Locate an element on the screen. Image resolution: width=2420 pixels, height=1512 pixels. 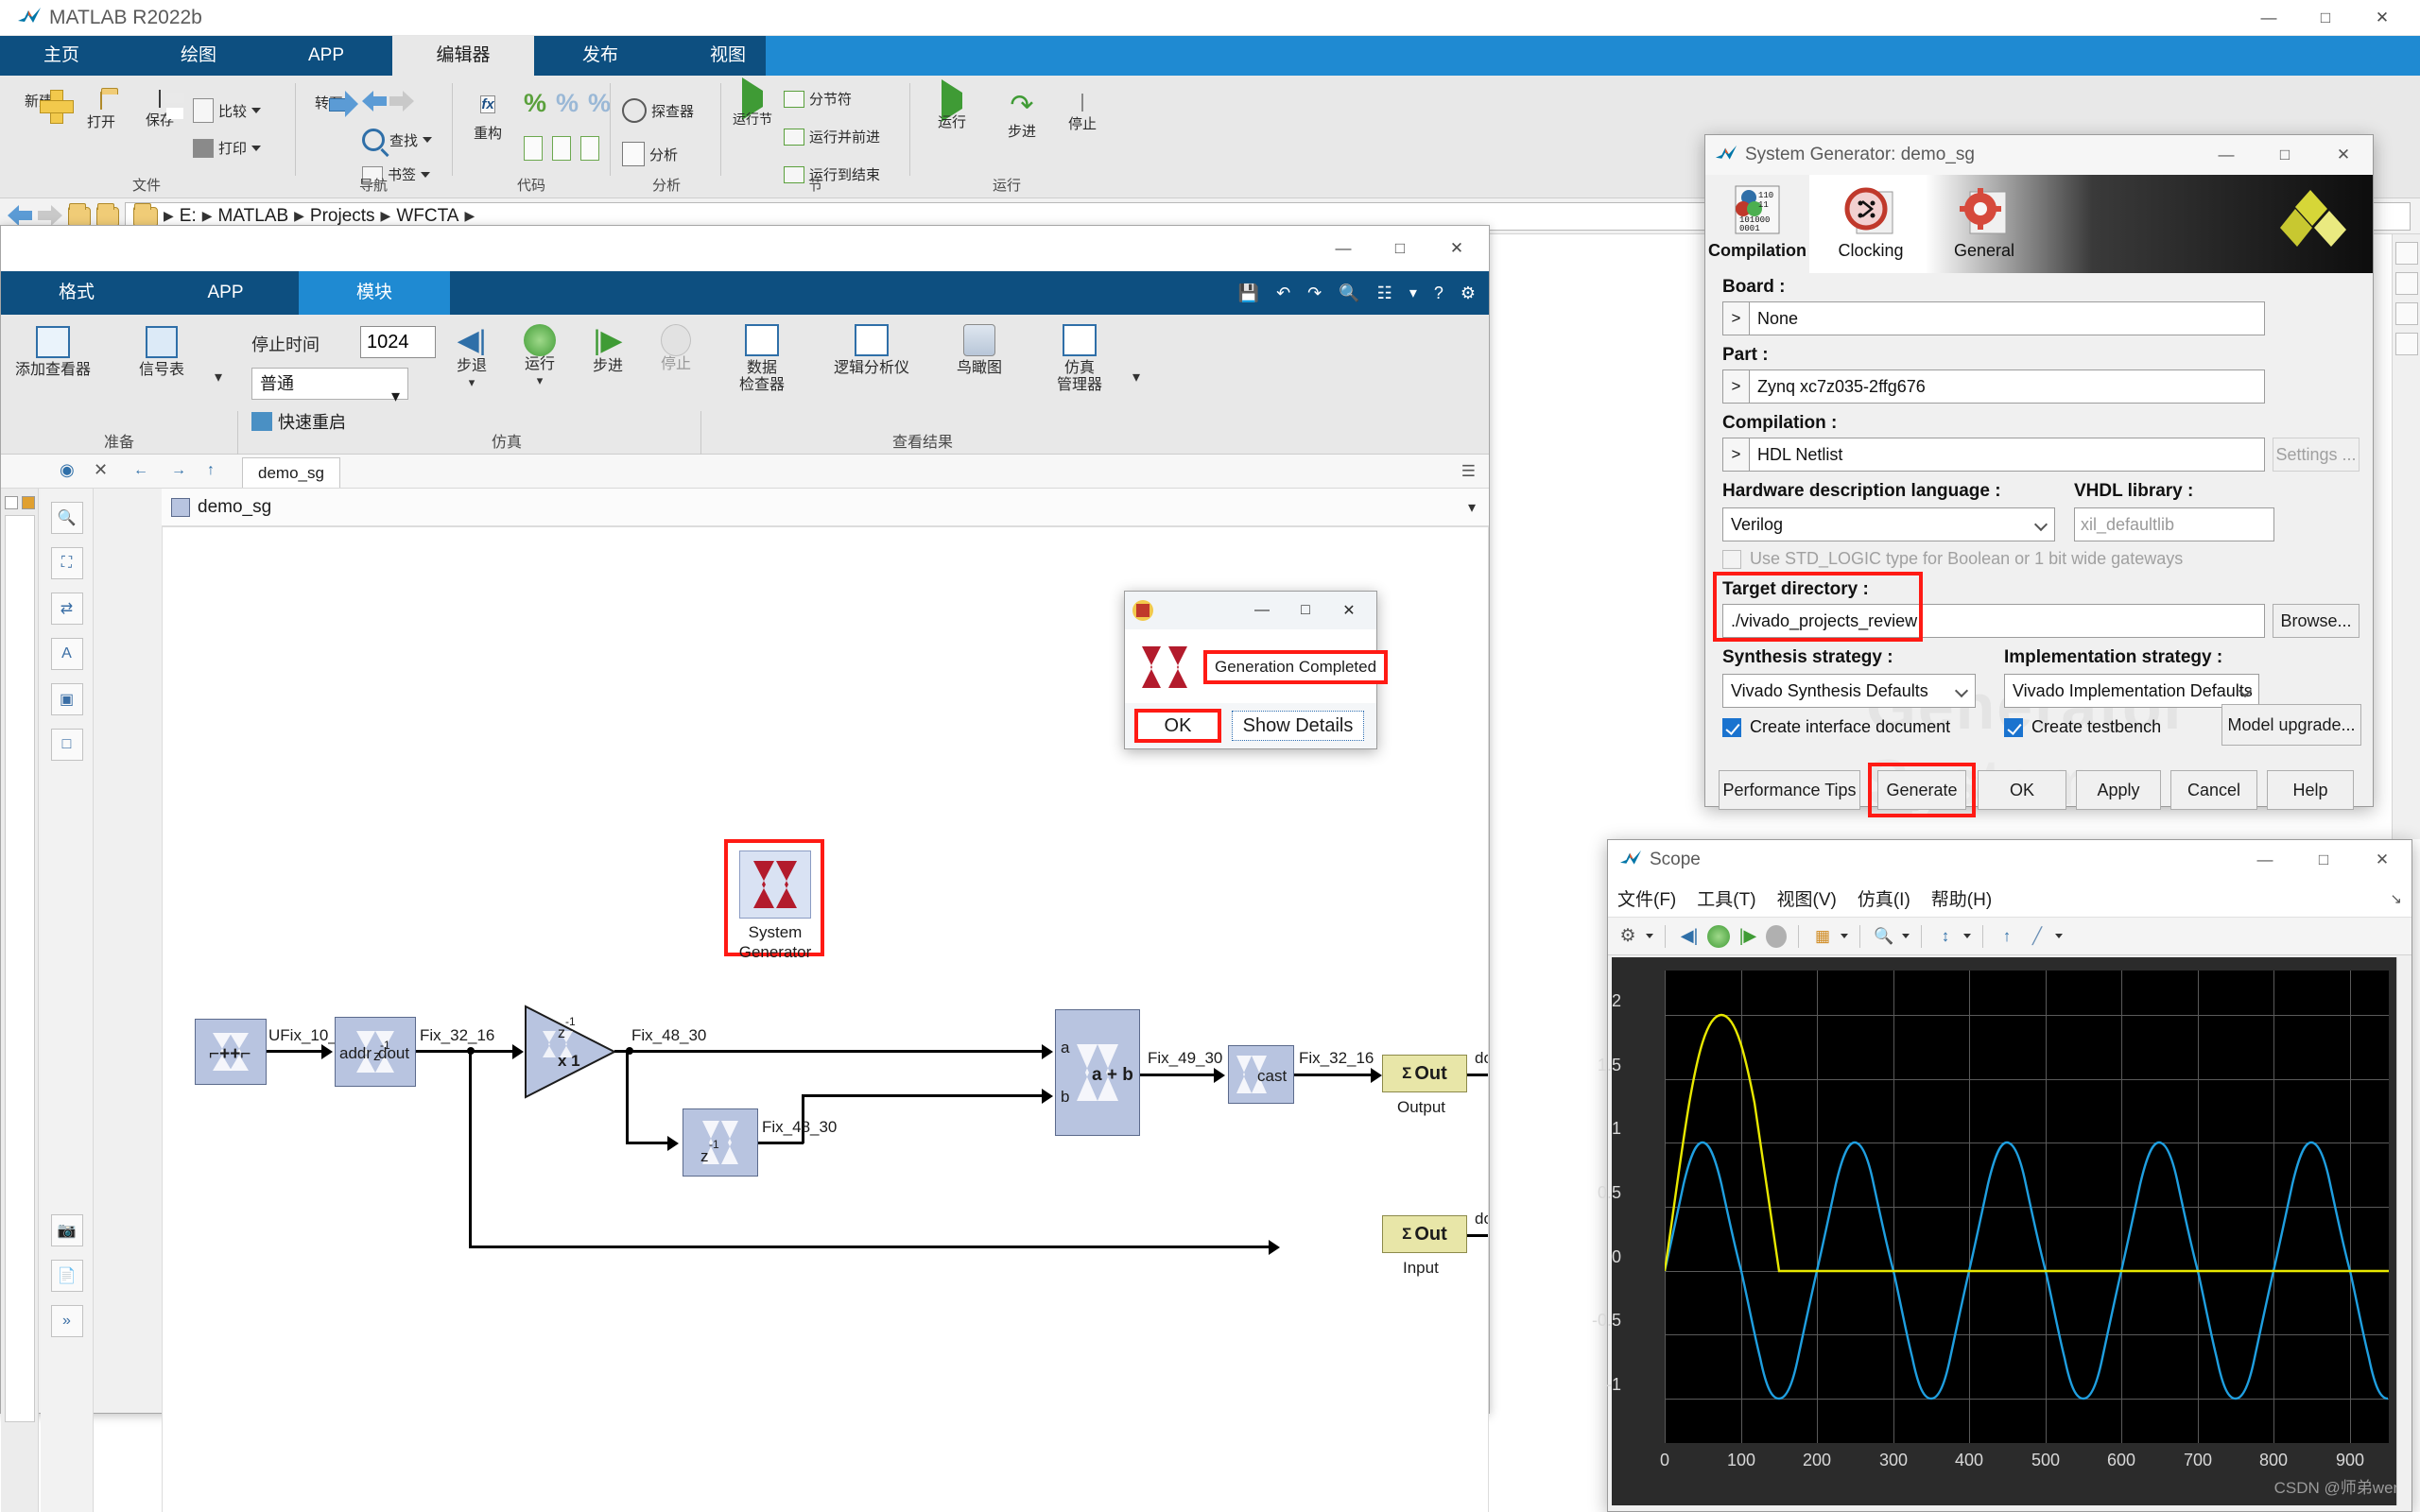
minimize-icon: — is located at coordinates (2268, 18).